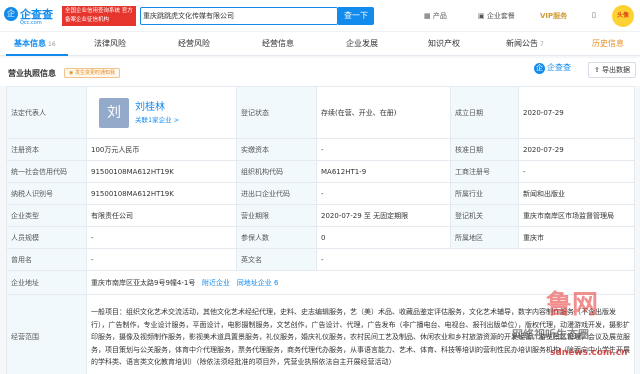 The image size is (640, 374). Describe the element at coordinates (276, 259) in the screenshot. I see `english-name-label: 英文名` at that location.